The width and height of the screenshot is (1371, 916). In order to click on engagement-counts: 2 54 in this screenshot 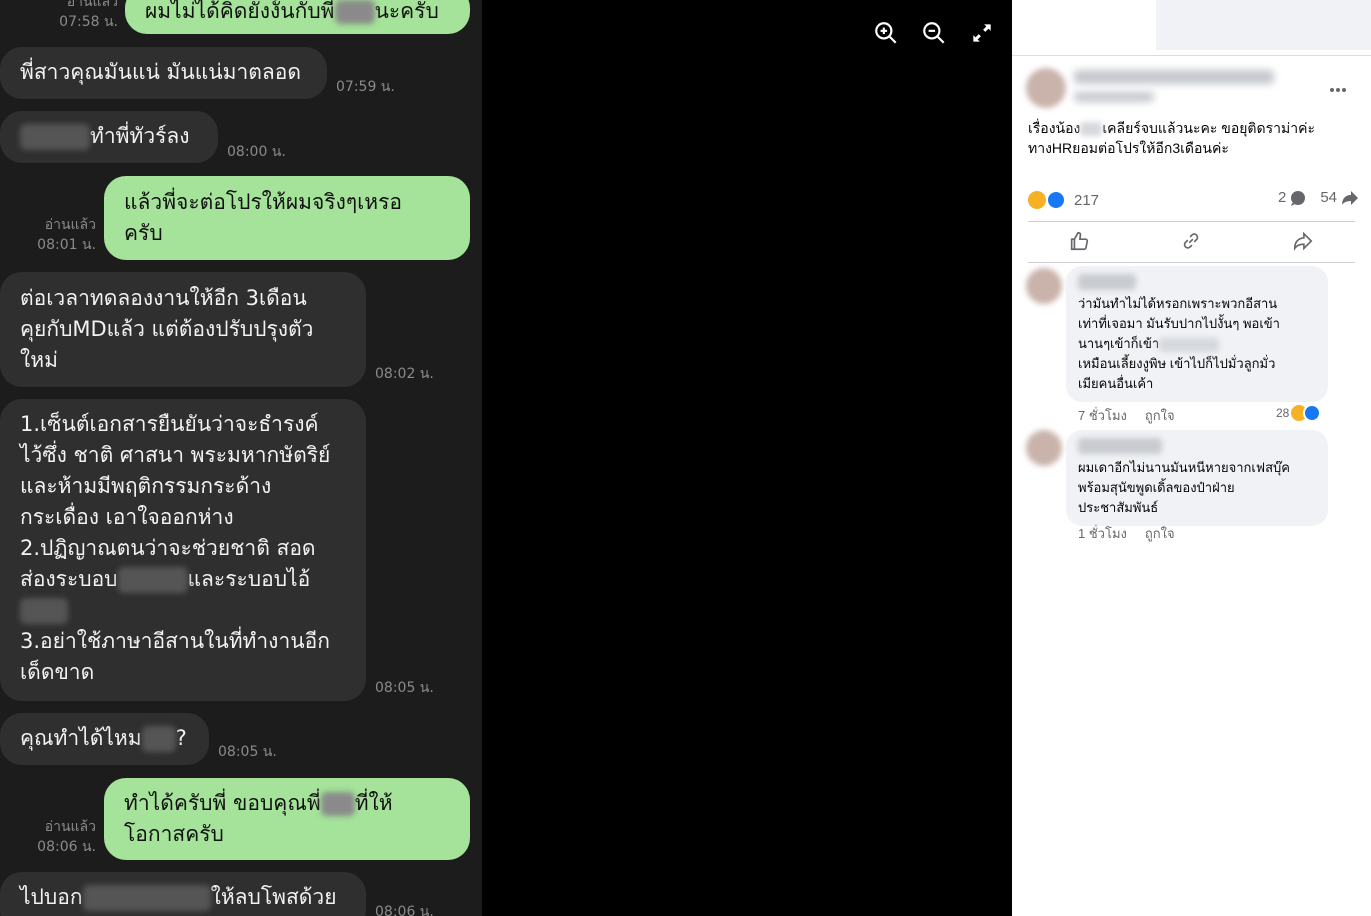, I will do `click(1318, 197)`.